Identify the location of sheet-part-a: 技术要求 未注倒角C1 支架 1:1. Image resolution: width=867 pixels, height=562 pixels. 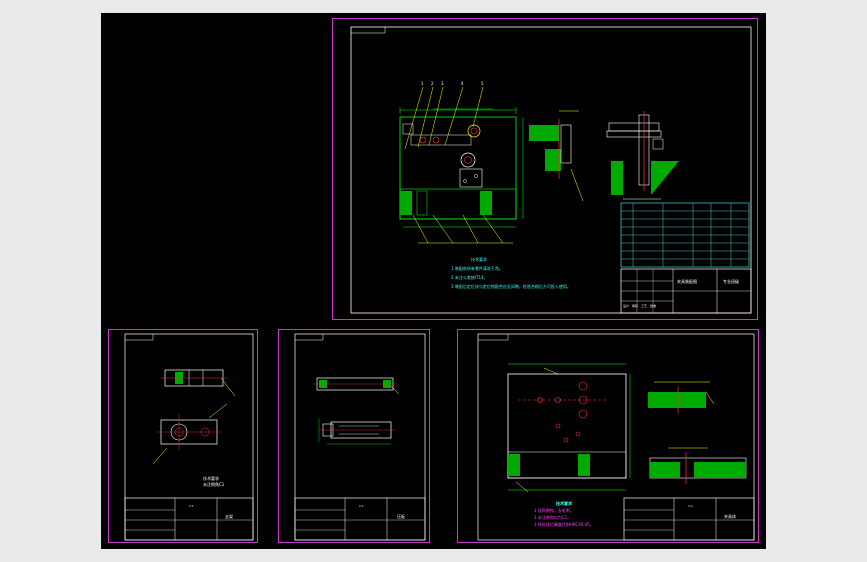
(183, 436).